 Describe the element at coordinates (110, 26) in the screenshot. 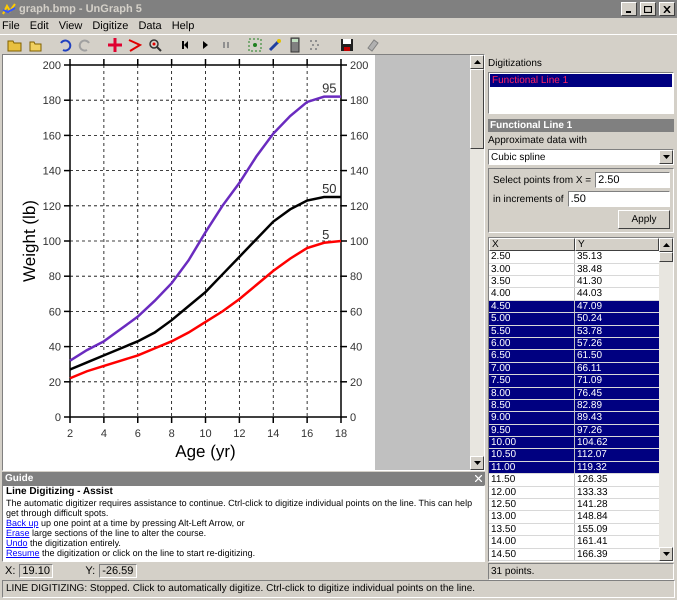

I see `menu-item: Digitize` at that location.